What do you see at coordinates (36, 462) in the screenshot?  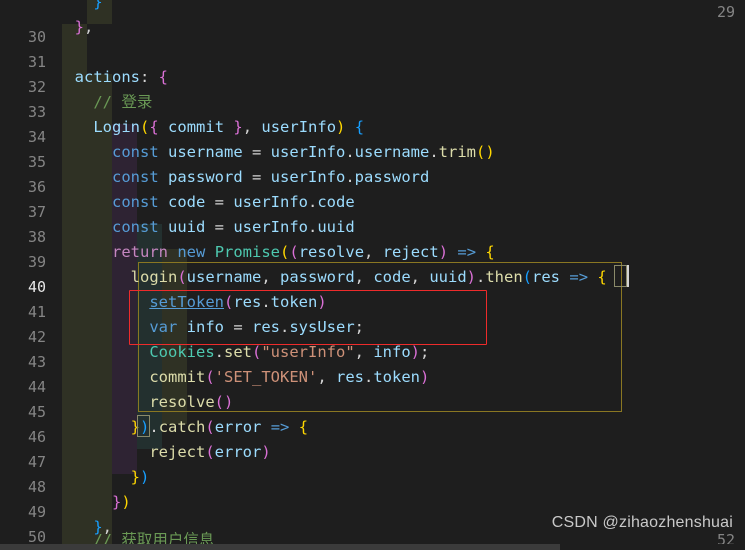 I see `line-number-47: 47` at bounding box center [36, 462].